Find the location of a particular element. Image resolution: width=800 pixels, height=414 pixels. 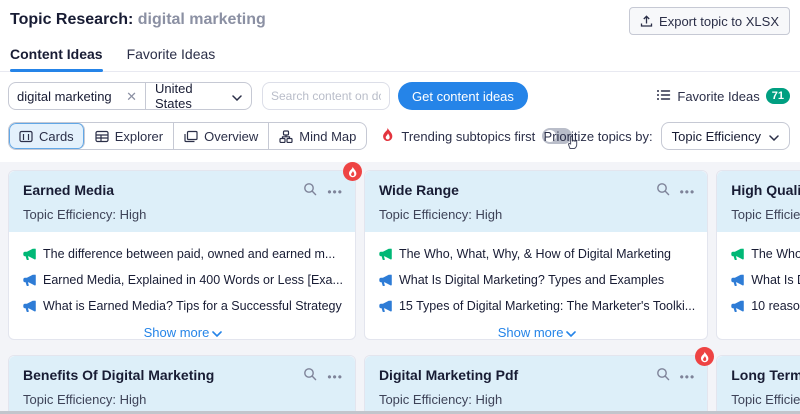

export-button: Export topic to XLSX is located at coordinates (709, 21).